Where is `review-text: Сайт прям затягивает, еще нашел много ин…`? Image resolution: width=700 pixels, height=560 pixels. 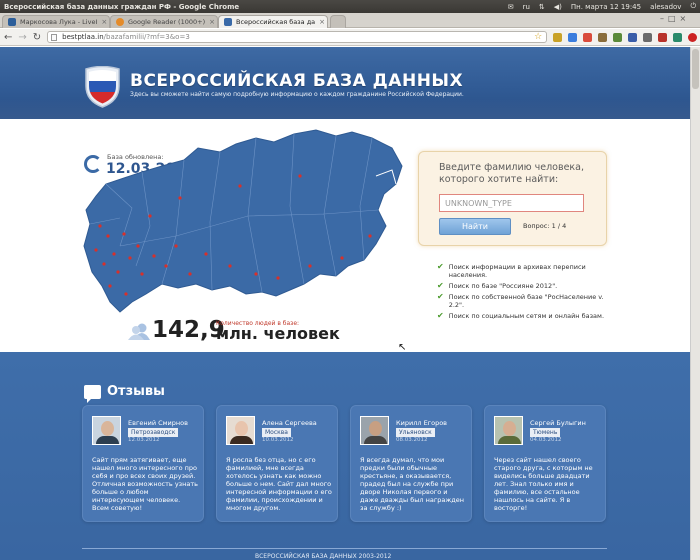
review-text: Сайт прям затягивает, еще нашел много ин… is located at coordinates (145, 484).